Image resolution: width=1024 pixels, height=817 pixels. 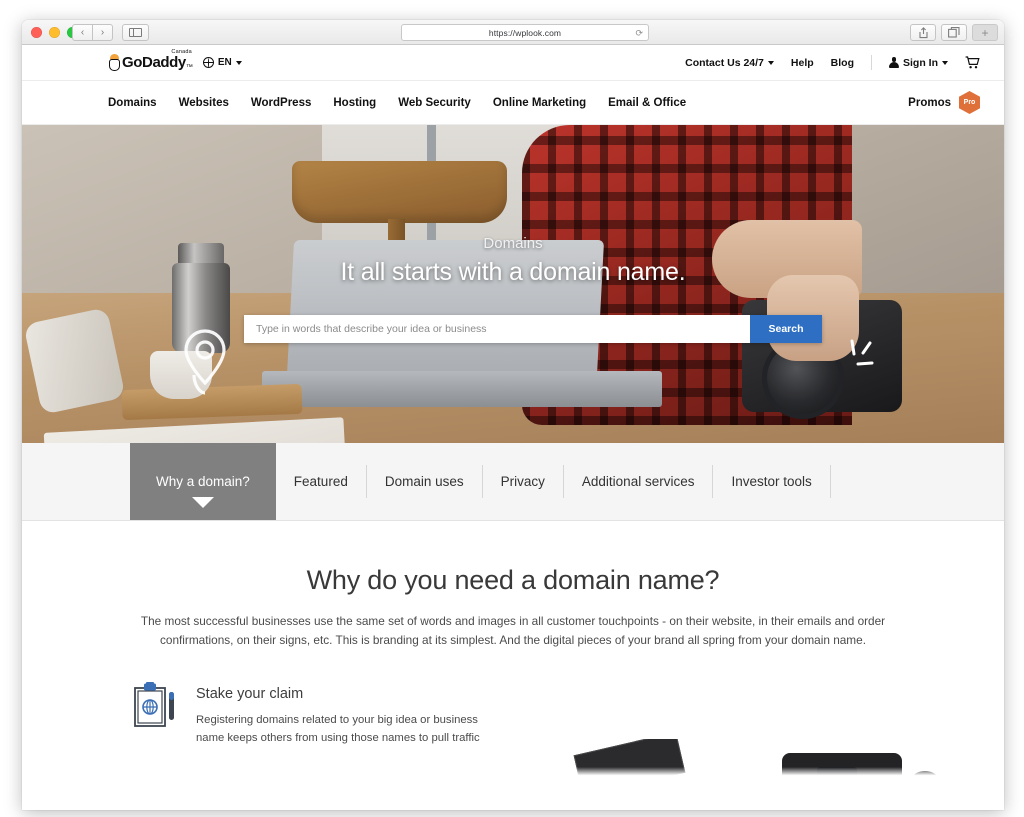 I want to click on domain-search-form: Search, so click(x=533, y=329).